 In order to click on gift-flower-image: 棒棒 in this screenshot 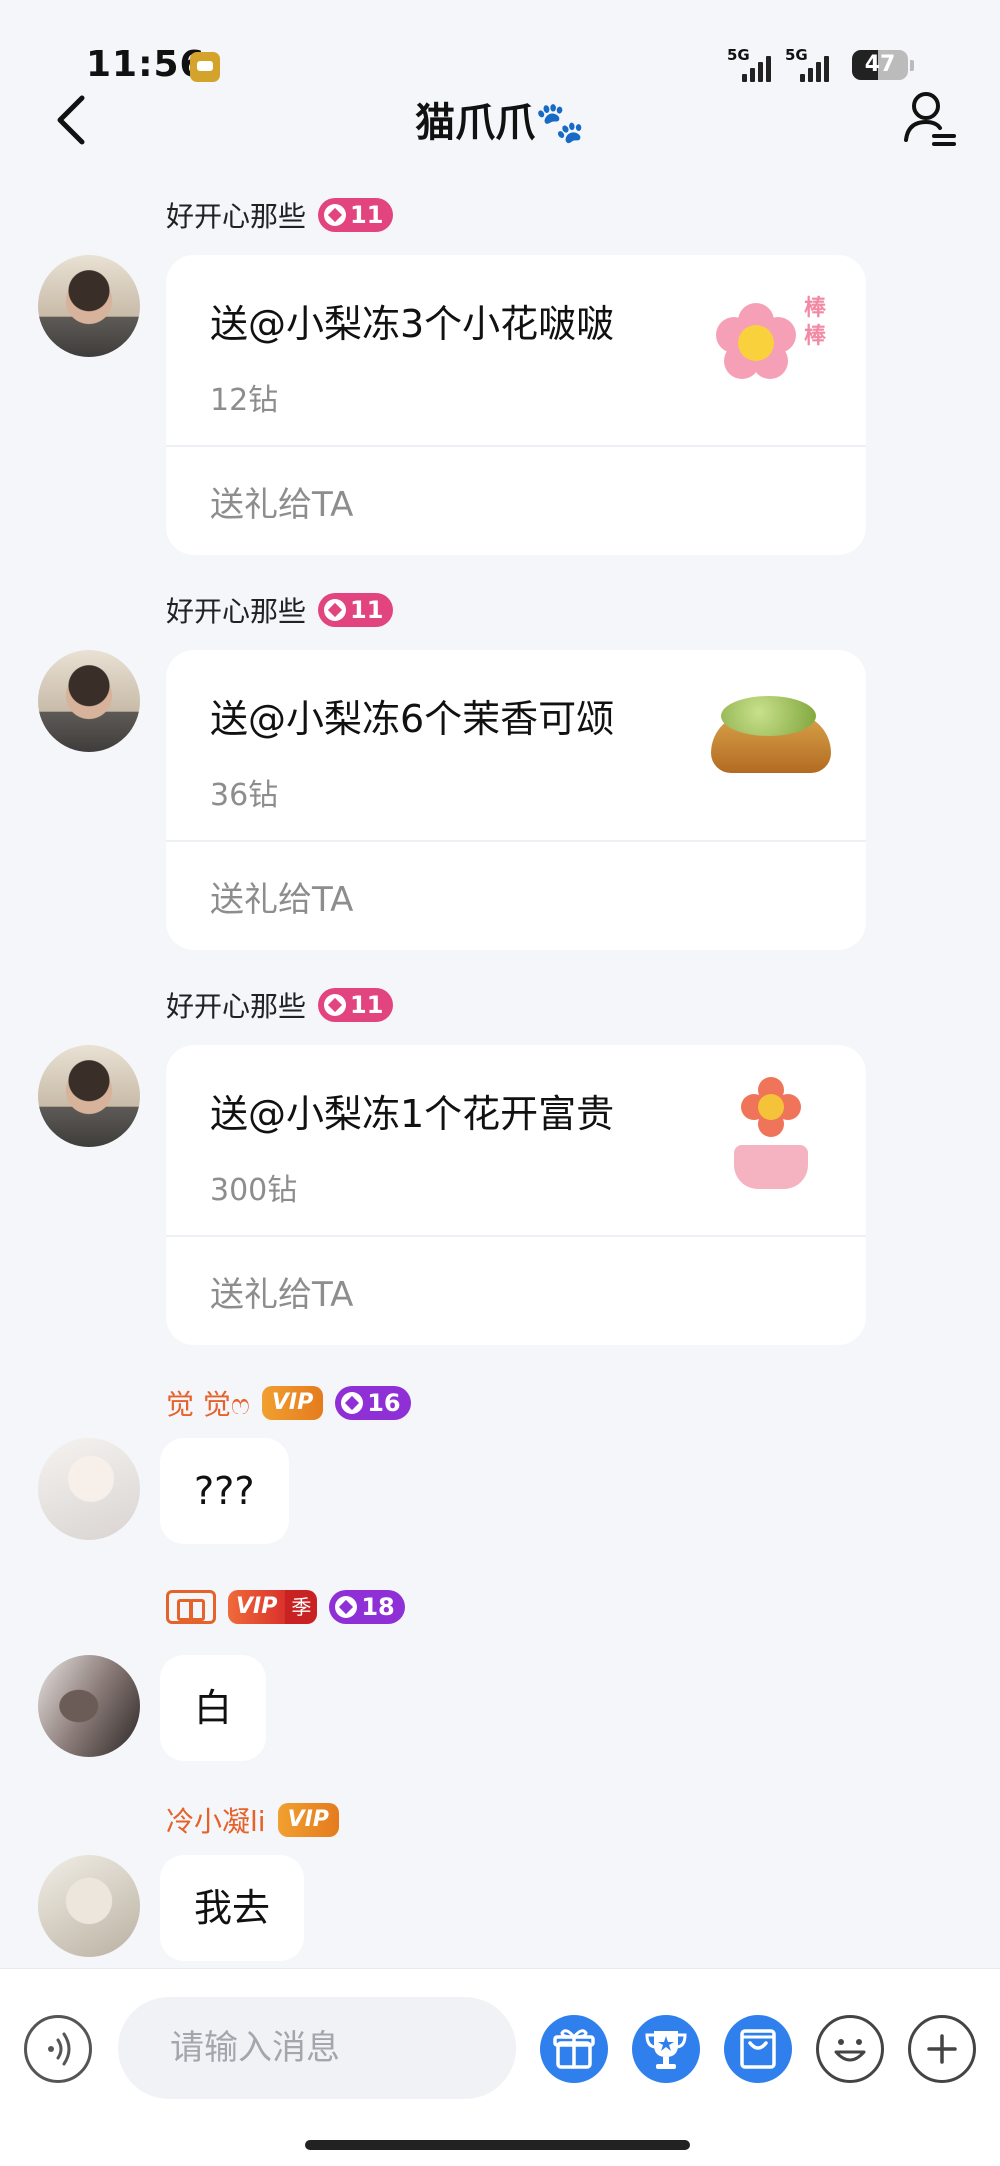, I will do `click(771, 343)`.